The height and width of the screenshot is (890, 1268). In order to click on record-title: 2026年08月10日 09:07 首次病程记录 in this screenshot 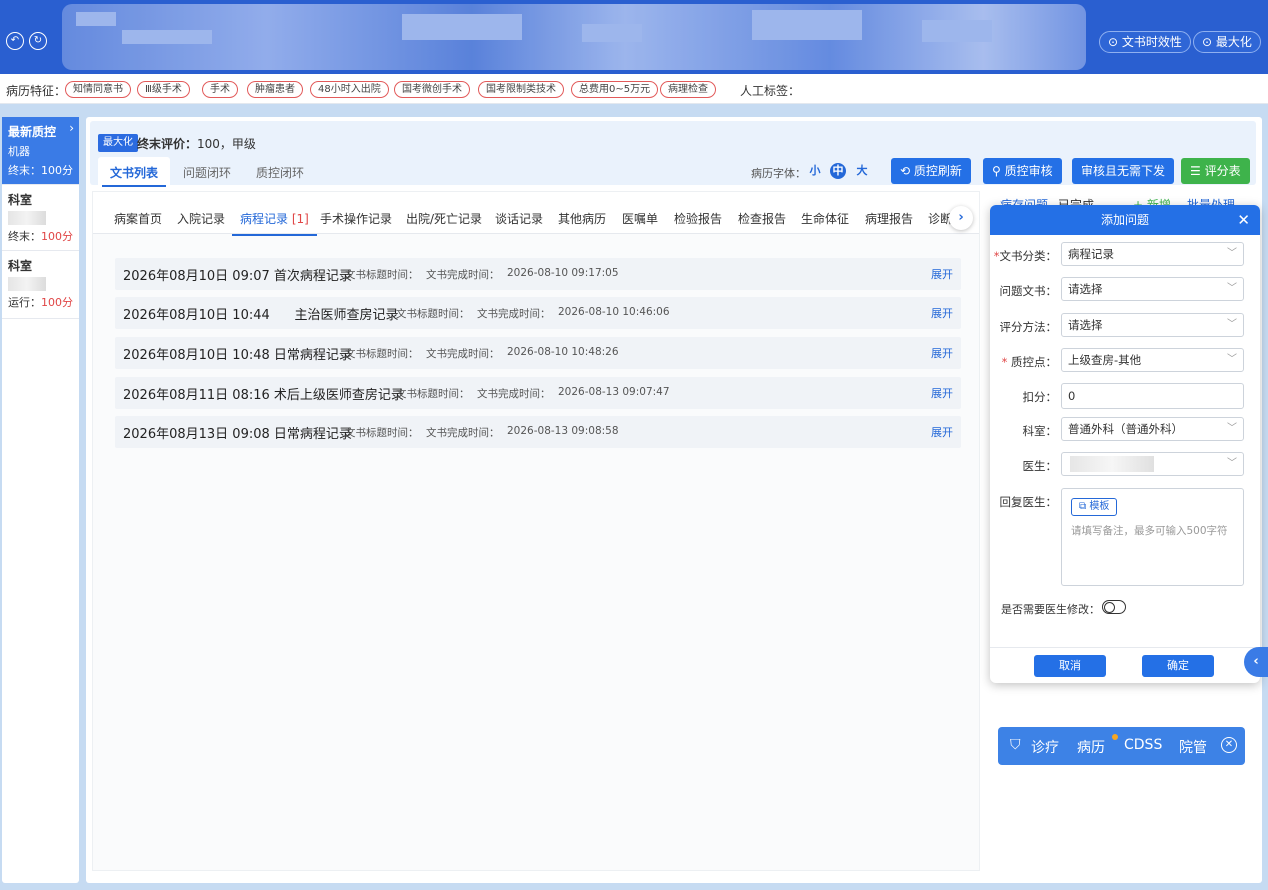, I will do `click(237, 276)`.